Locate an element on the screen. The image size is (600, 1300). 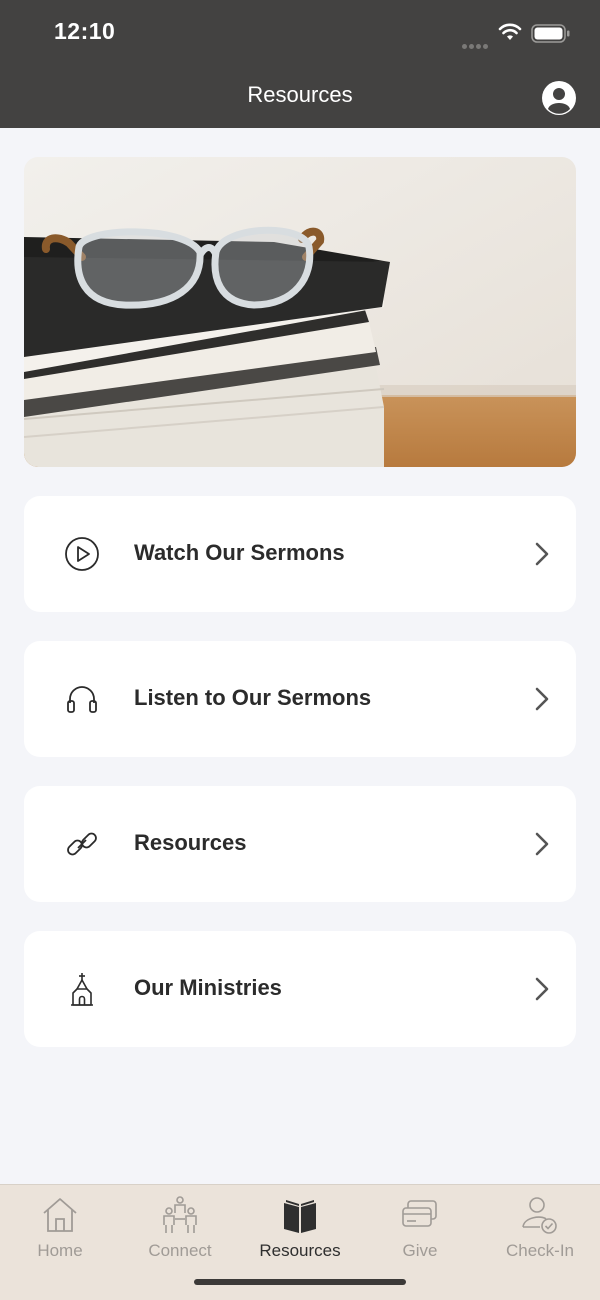
person-check-icon is located at coordinates (539, 1215).